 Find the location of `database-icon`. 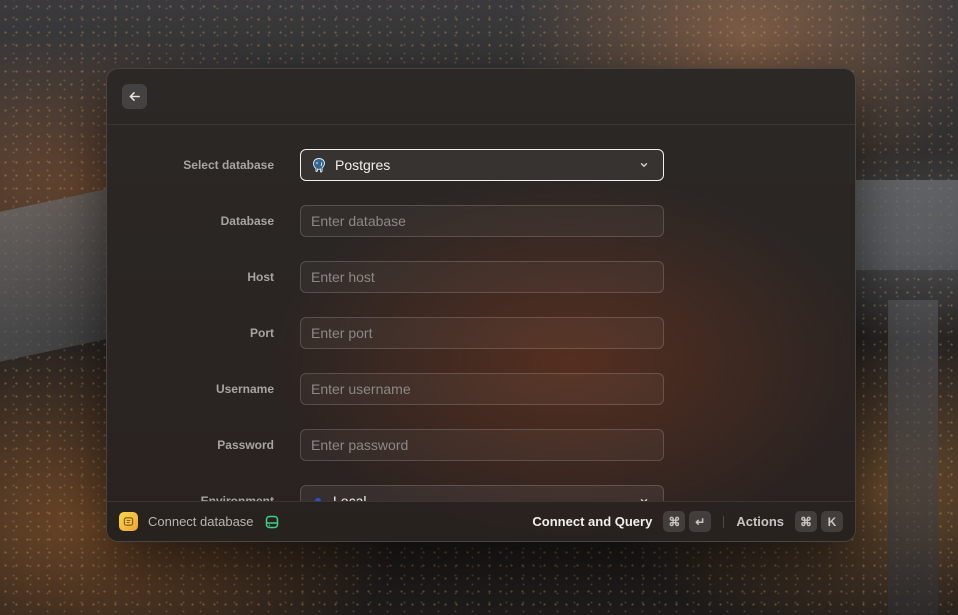

database-icon is located at coordinates (271, 521).